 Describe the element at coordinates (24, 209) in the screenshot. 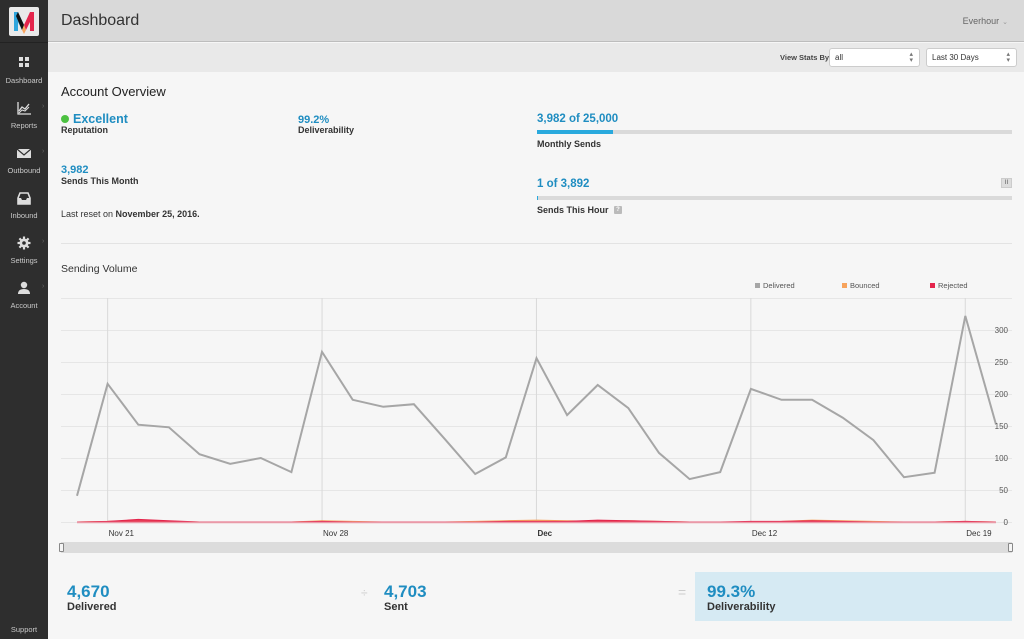

I see `sidebar-item-inbound: Inbound` at that location.